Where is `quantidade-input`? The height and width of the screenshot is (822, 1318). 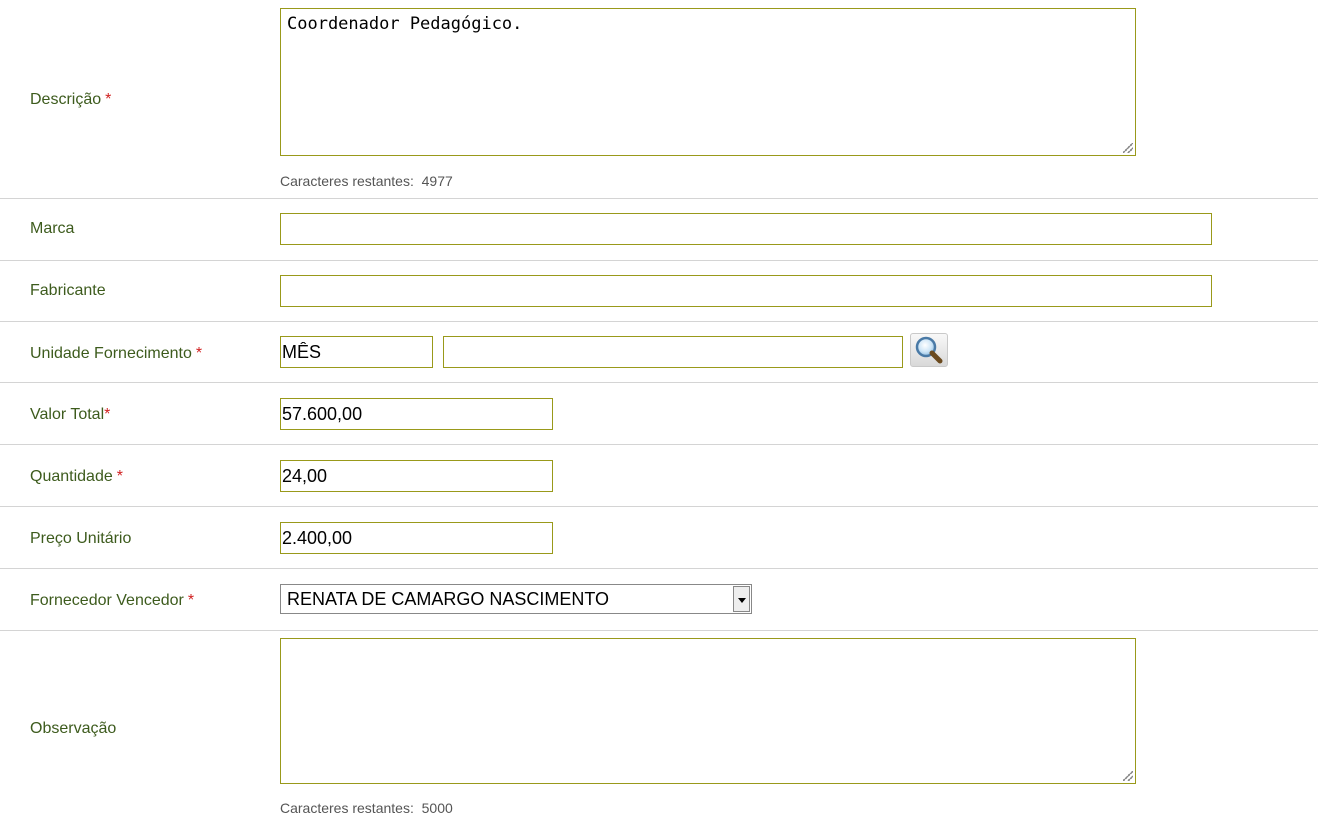
quantidade-input is located at coordinates (416, 476).